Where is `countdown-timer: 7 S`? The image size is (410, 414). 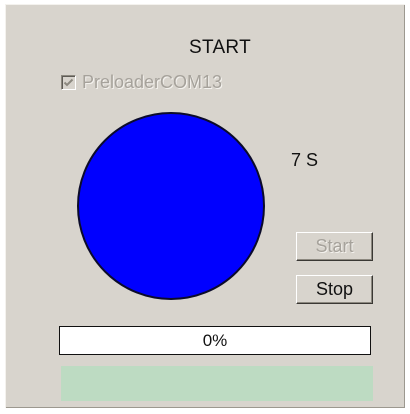
countdown-timer: 7 S is located at coordinates (305, 160).